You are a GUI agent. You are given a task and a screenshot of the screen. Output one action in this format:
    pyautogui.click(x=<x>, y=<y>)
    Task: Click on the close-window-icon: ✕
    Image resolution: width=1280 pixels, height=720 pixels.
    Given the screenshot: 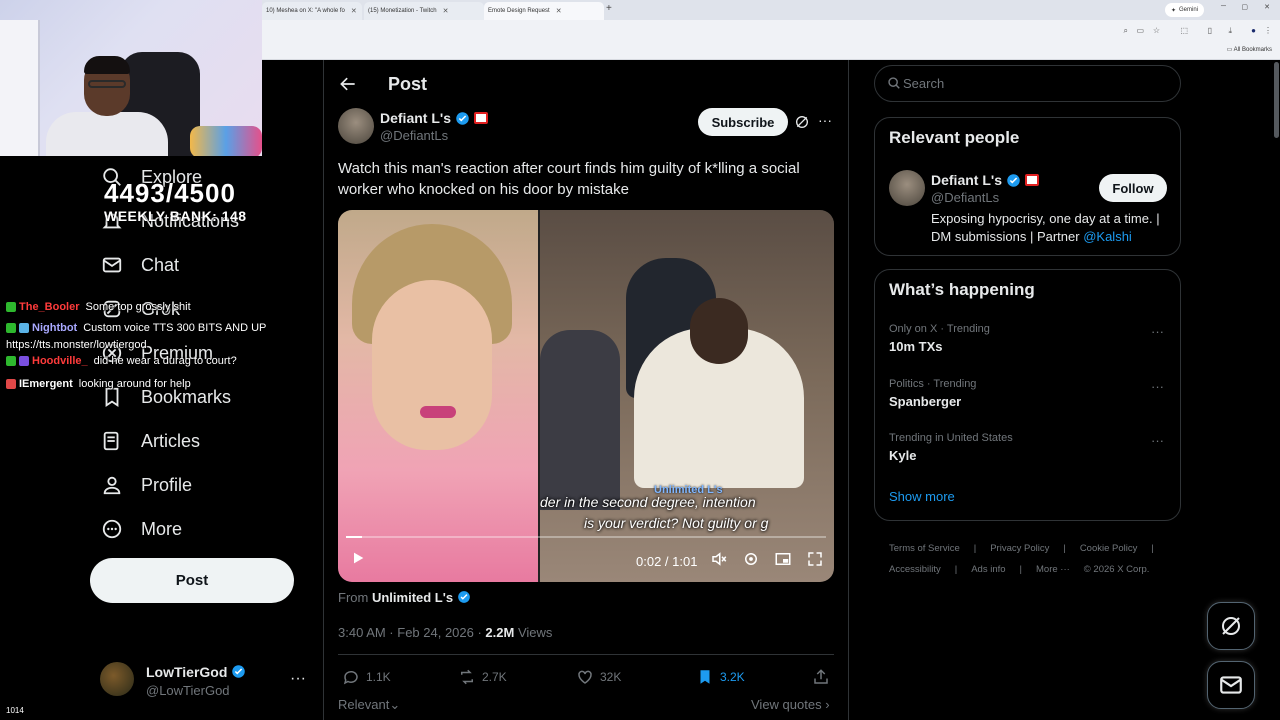 What is the action you would take?
    pyautogui.click(x=1267, y=7)
    